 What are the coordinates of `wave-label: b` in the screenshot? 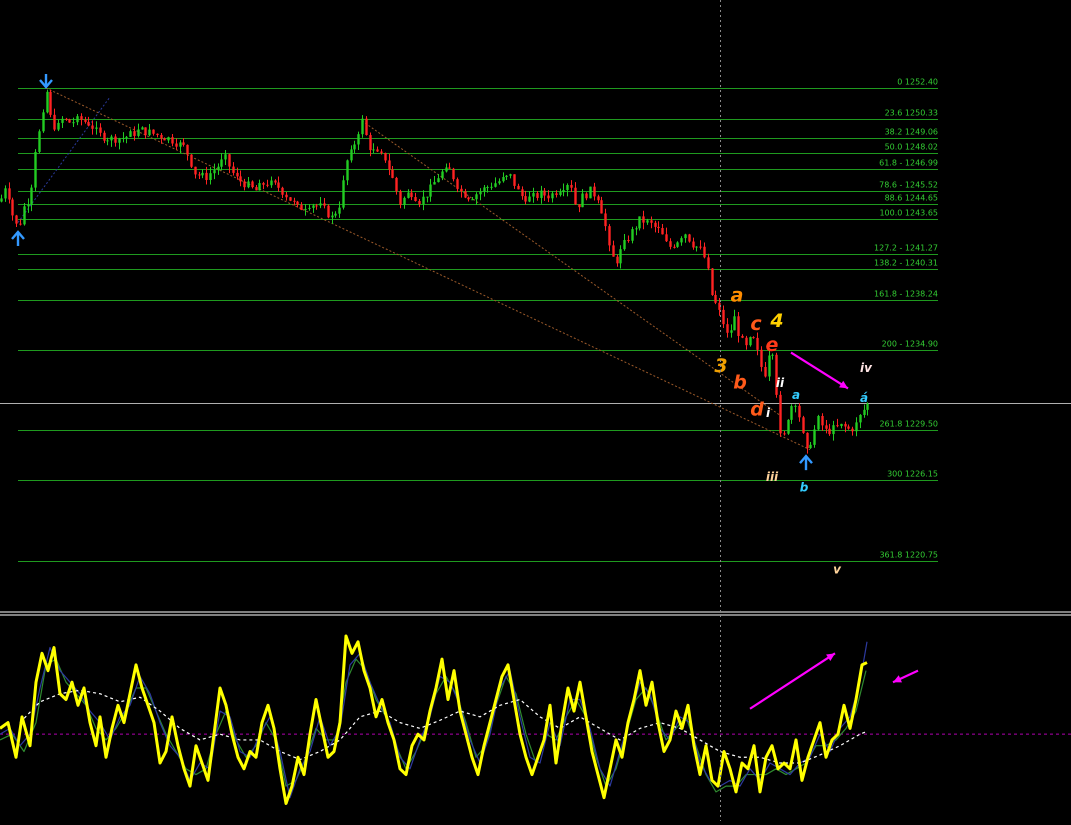 It's located at (804, 488).